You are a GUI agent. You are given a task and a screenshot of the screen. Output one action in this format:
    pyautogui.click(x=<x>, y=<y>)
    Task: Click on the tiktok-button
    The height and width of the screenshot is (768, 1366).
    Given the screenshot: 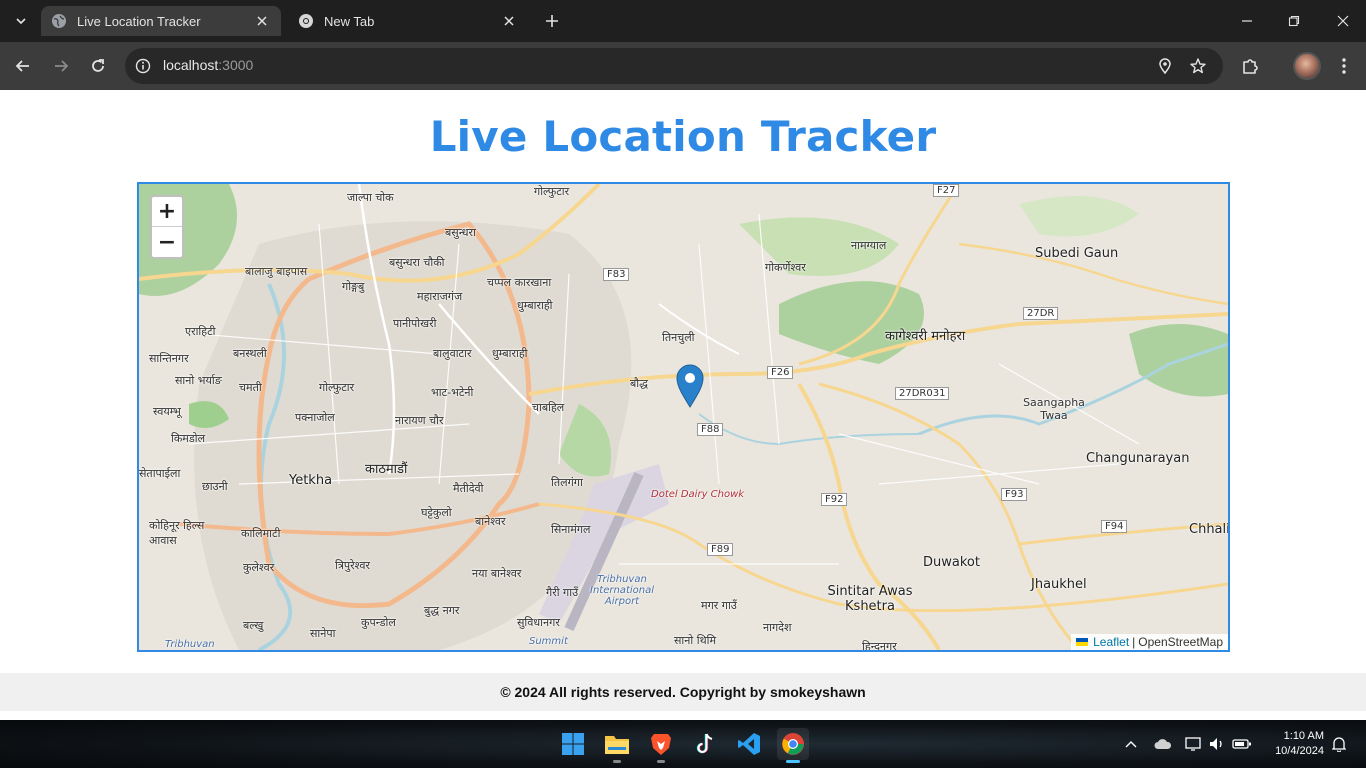 What is the action you would take?
    pyautogui.click(x=705, y=744)
    